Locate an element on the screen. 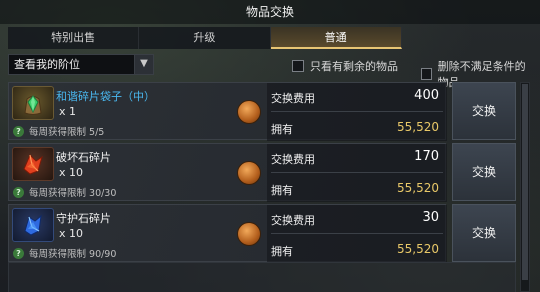  cost-panel: 交换费用 170 拥有 55,520 is located at coordinates (357, 173).